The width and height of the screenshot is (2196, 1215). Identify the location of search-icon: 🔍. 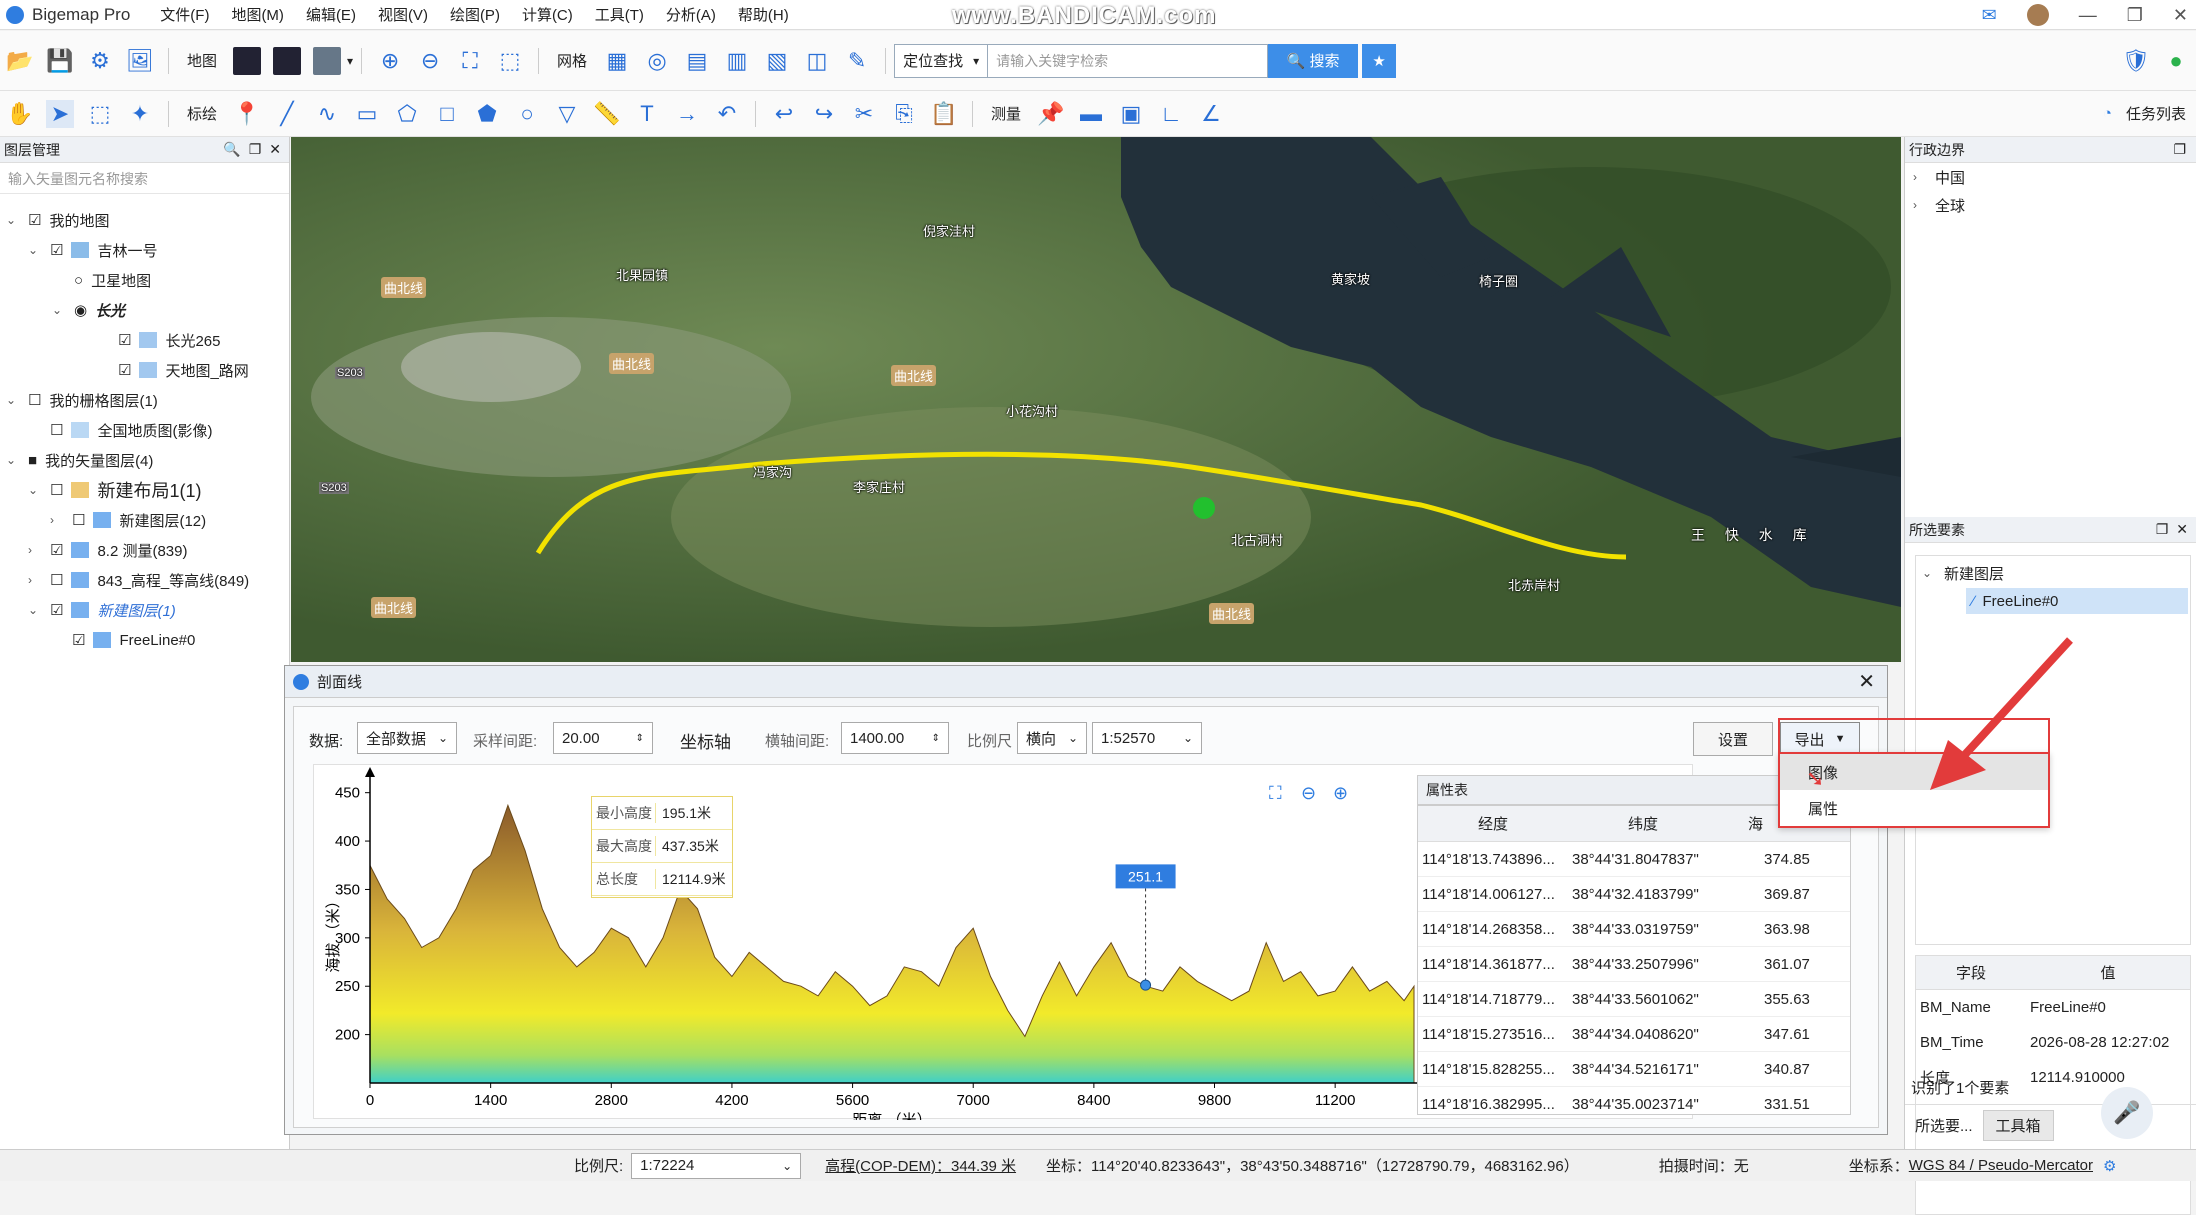
(231, 149).